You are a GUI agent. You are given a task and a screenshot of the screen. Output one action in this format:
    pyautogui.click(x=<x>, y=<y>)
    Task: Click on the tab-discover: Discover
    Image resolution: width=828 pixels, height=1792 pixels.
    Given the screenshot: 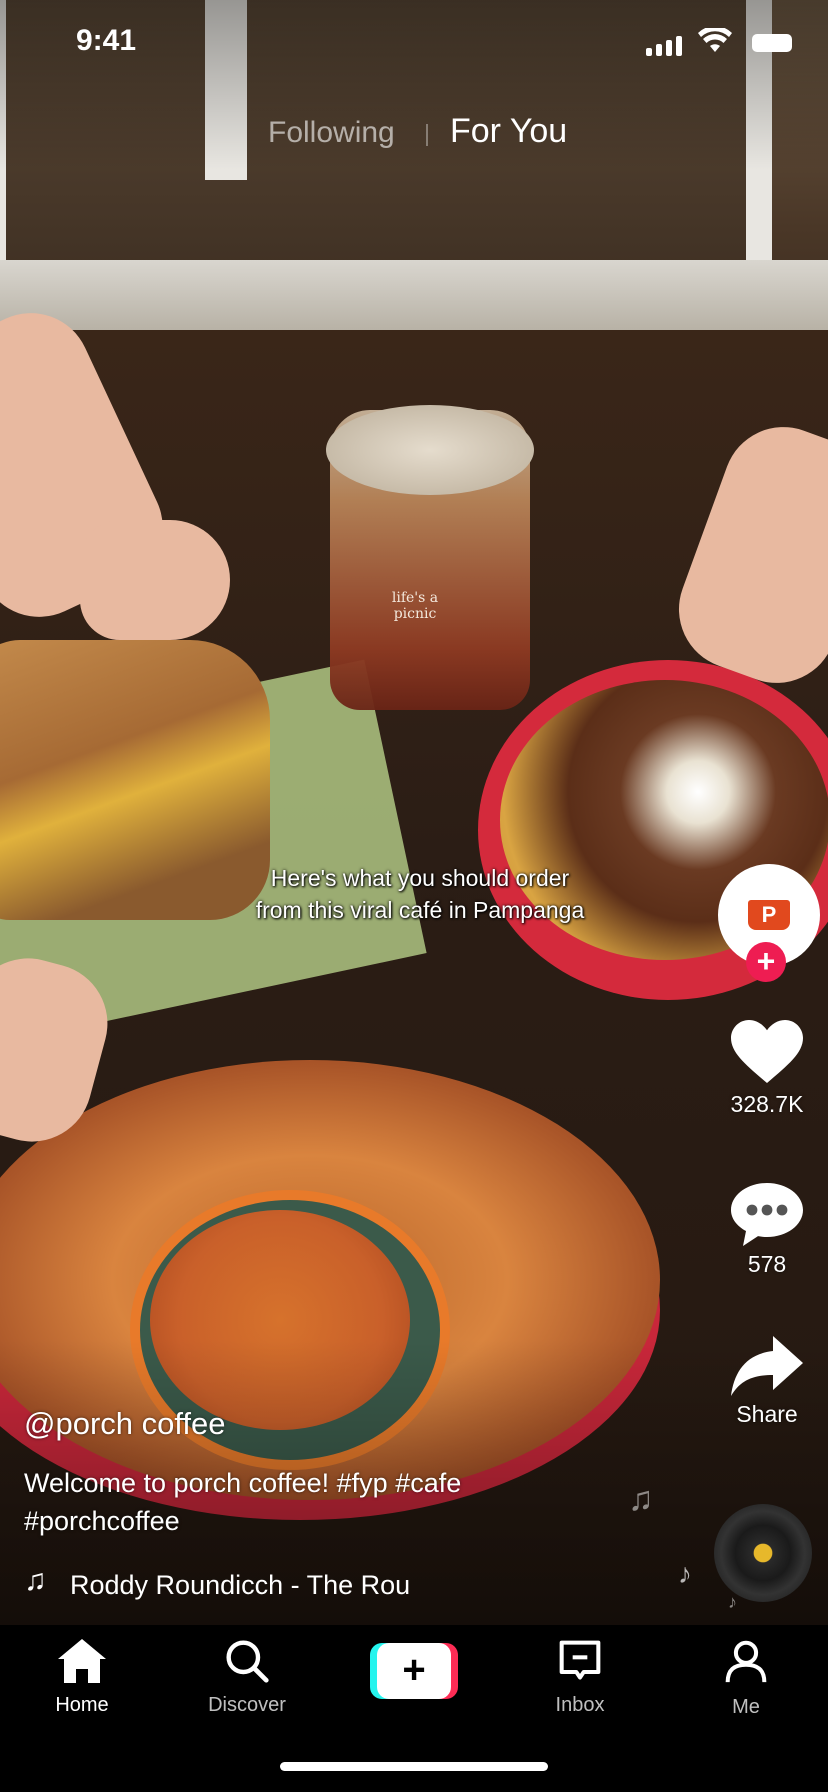 What is the action you would take?
    pyautogui.click(x=247, y=1678)
    